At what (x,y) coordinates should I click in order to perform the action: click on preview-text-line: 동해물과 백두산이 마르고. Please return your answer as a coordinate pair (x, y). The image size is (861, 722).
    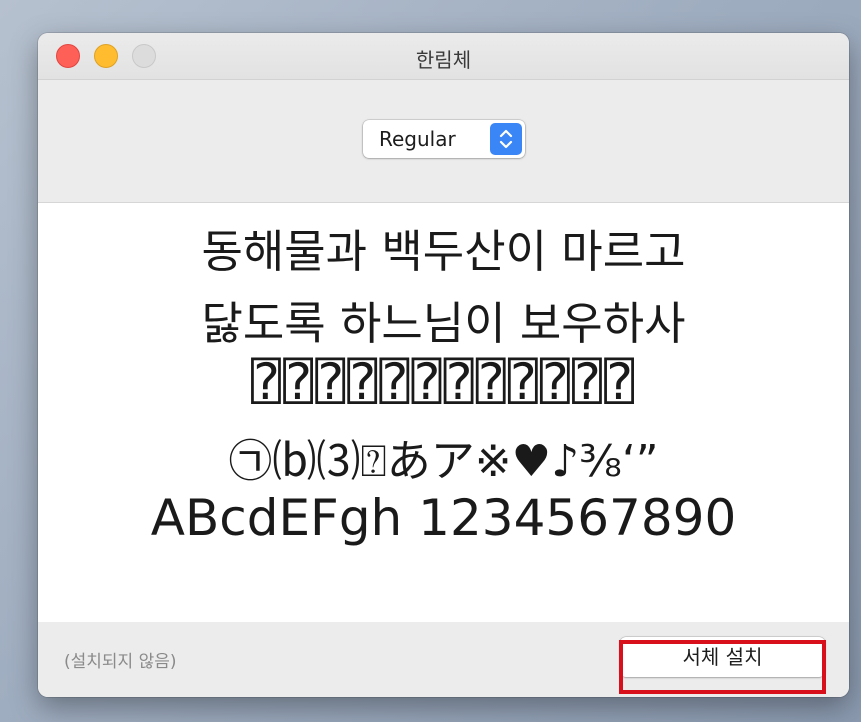
    Looking at the image, I should click on (443, 251).